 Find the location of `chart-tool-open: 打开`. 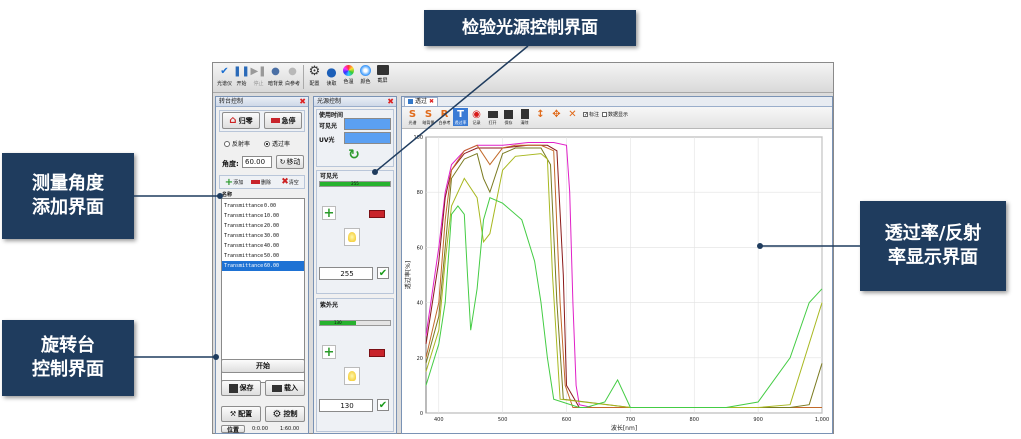

chart-tool-open: 打开 is located at coordinates (492, 117).